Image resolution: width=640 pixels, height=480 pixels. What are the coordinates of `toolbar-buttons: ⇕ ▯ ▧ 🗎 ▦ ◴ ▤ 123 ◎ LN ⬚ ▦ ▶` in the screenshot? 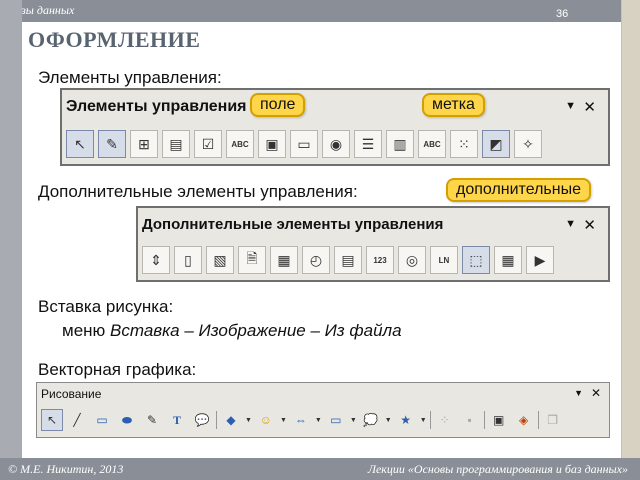 It's located at (348, 260).